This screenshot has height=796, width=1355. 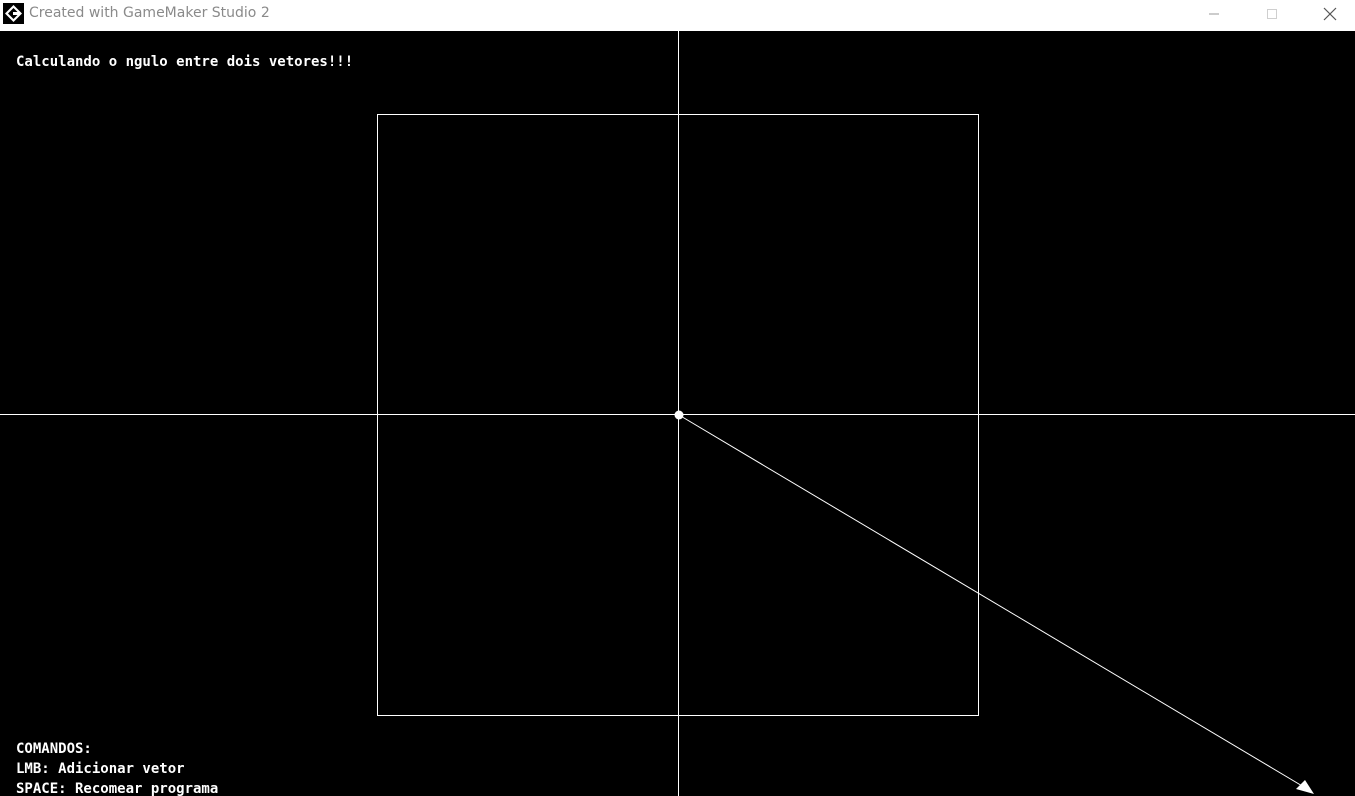 What do you see at coordinates (185, 62) in the screenshot?
I see `heading-text: Calculando o ngulo entre dois vetores!!!` at bounding box center [185, 62].